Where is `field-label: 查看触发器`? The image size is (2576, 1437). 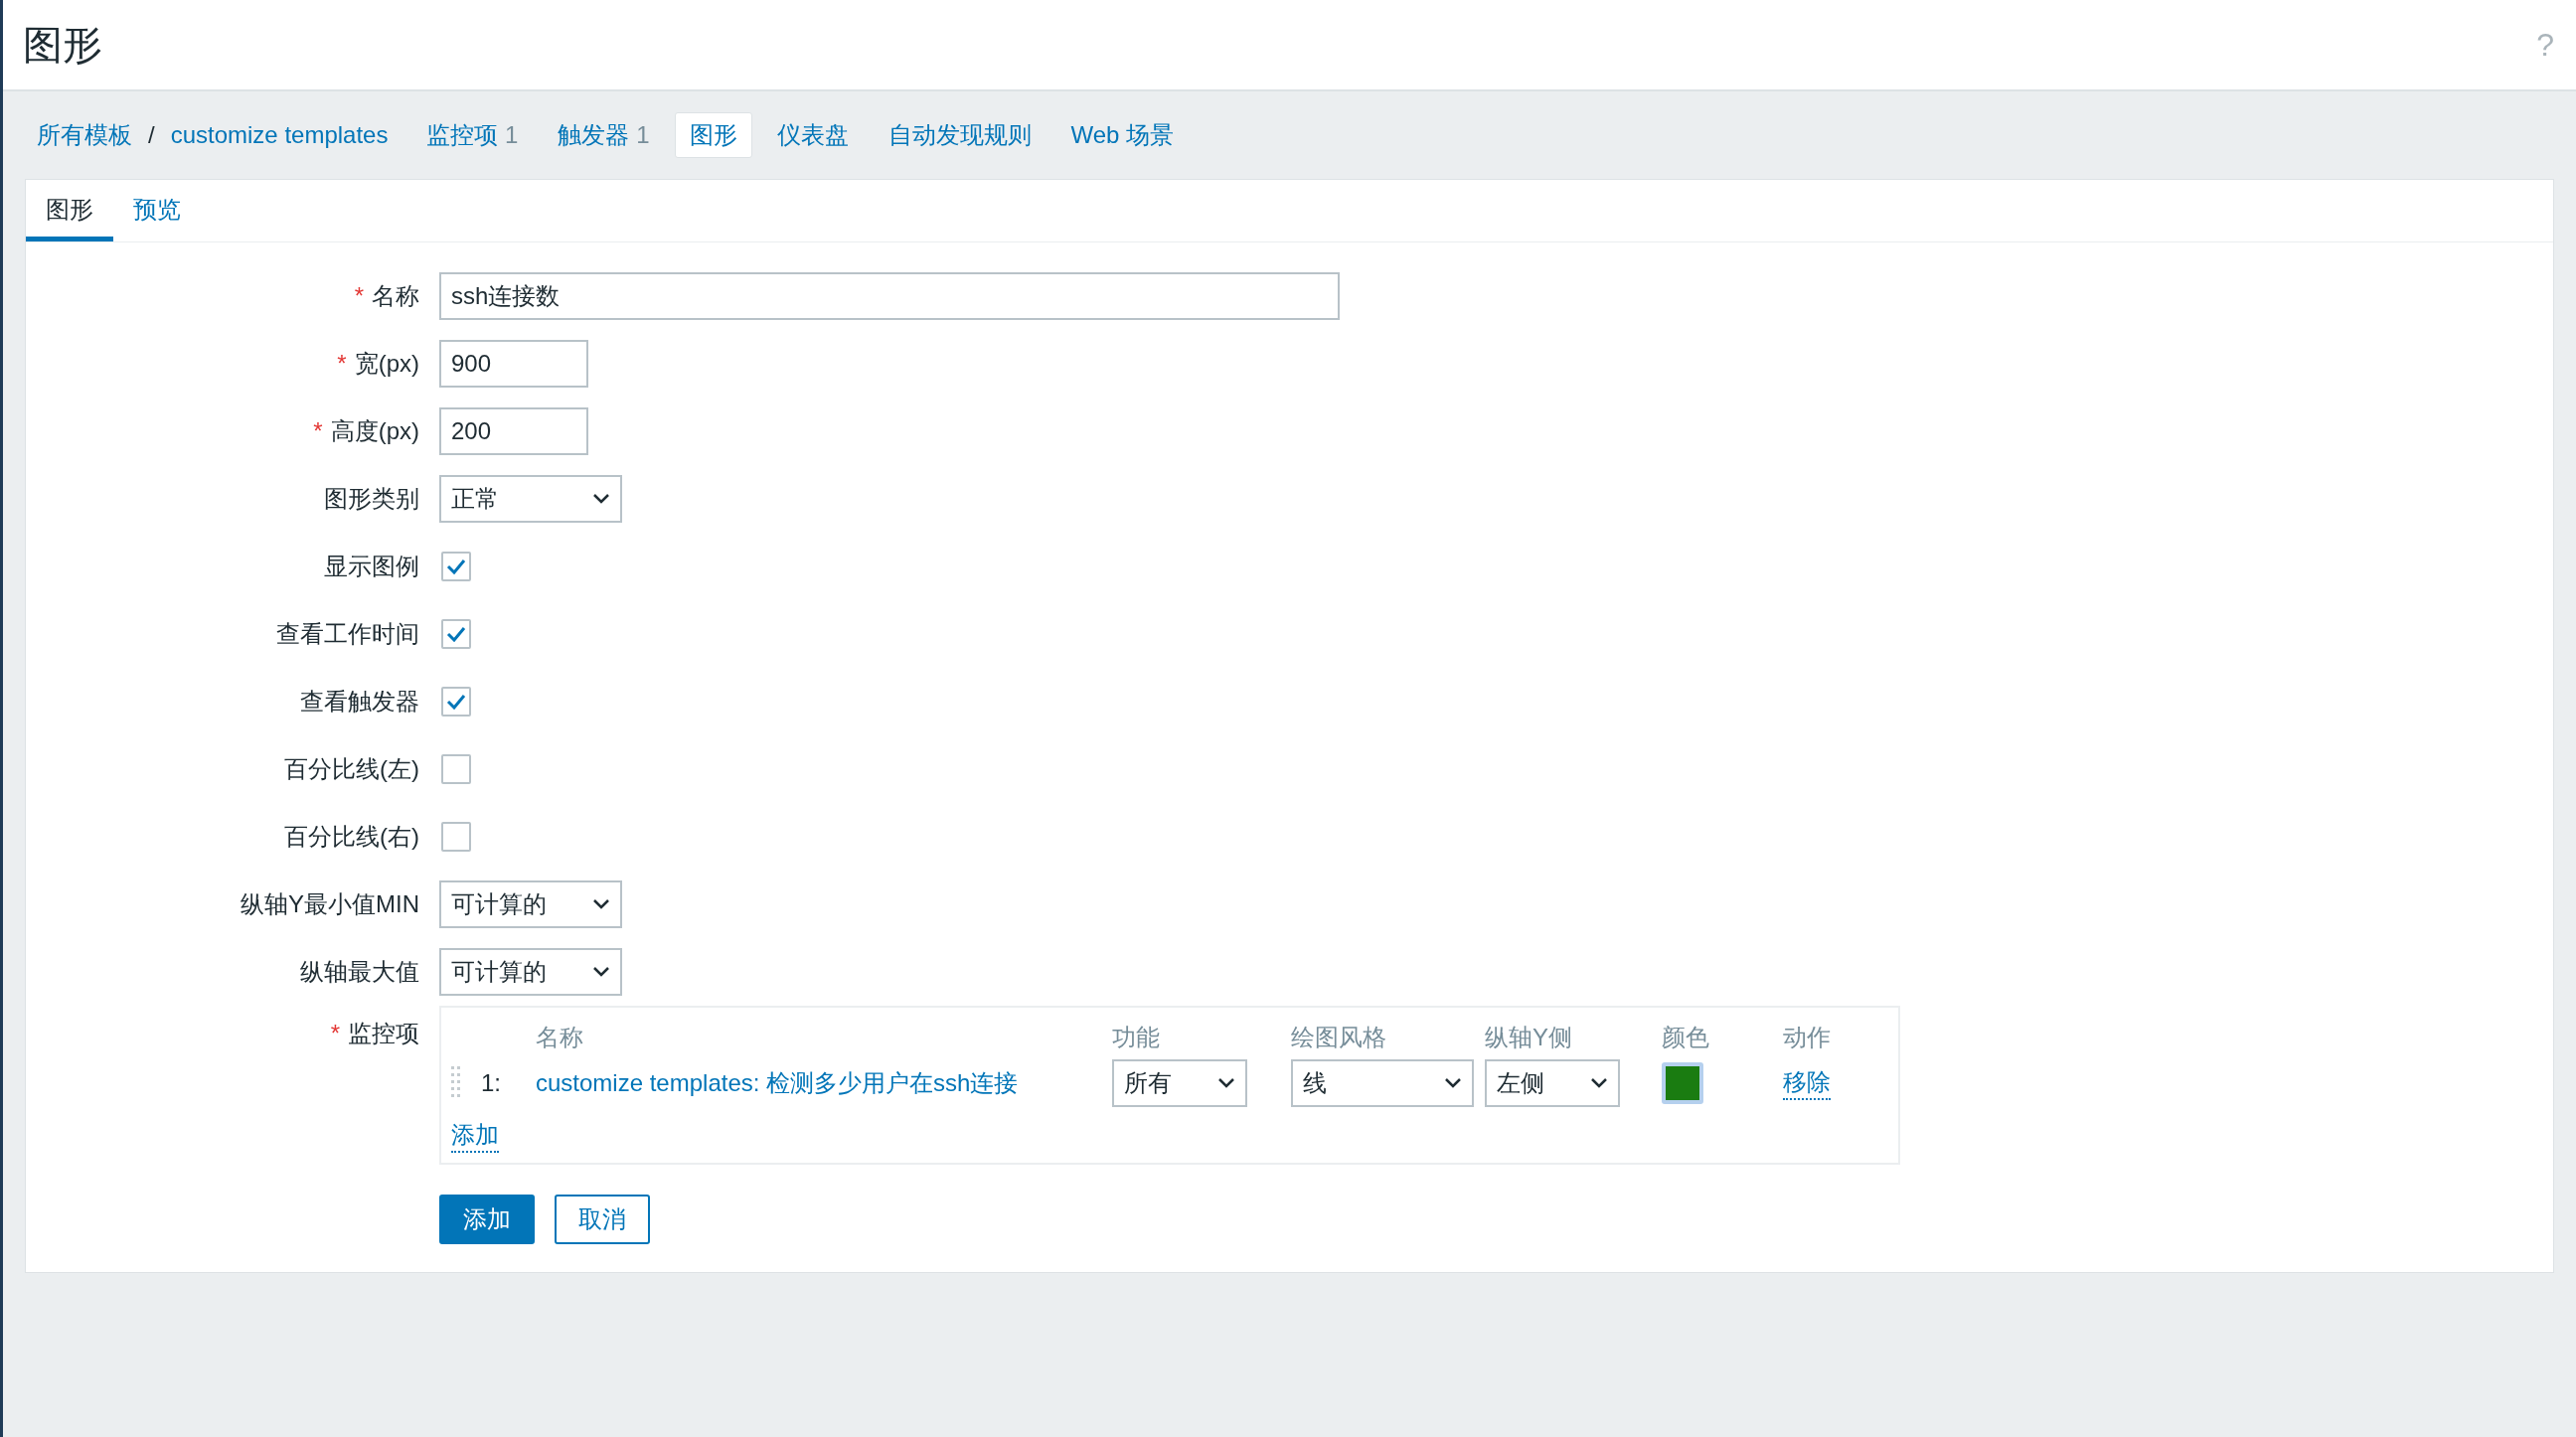
field-label: 查看触发器 is located at coordinates (359, 701).